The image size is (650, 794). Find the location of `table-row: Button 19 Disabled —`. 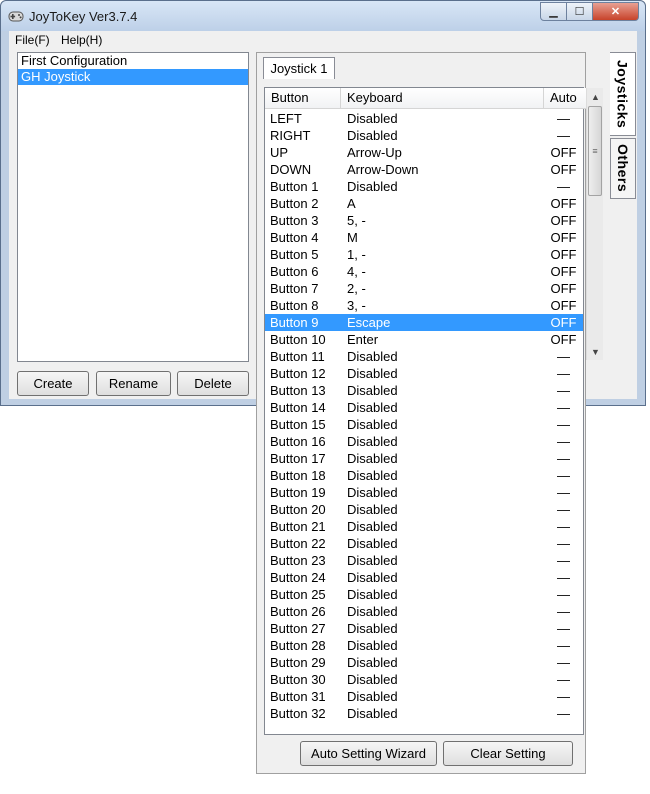

table-row: Button 19 Disabled — is located at coordinates (424, 492).